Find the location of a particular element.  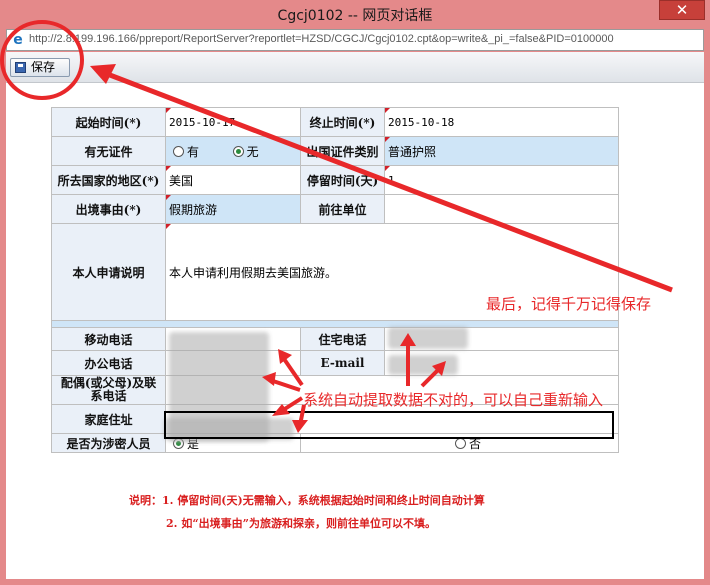

has-cert-yes-radio is located at coordinates (178, 151).